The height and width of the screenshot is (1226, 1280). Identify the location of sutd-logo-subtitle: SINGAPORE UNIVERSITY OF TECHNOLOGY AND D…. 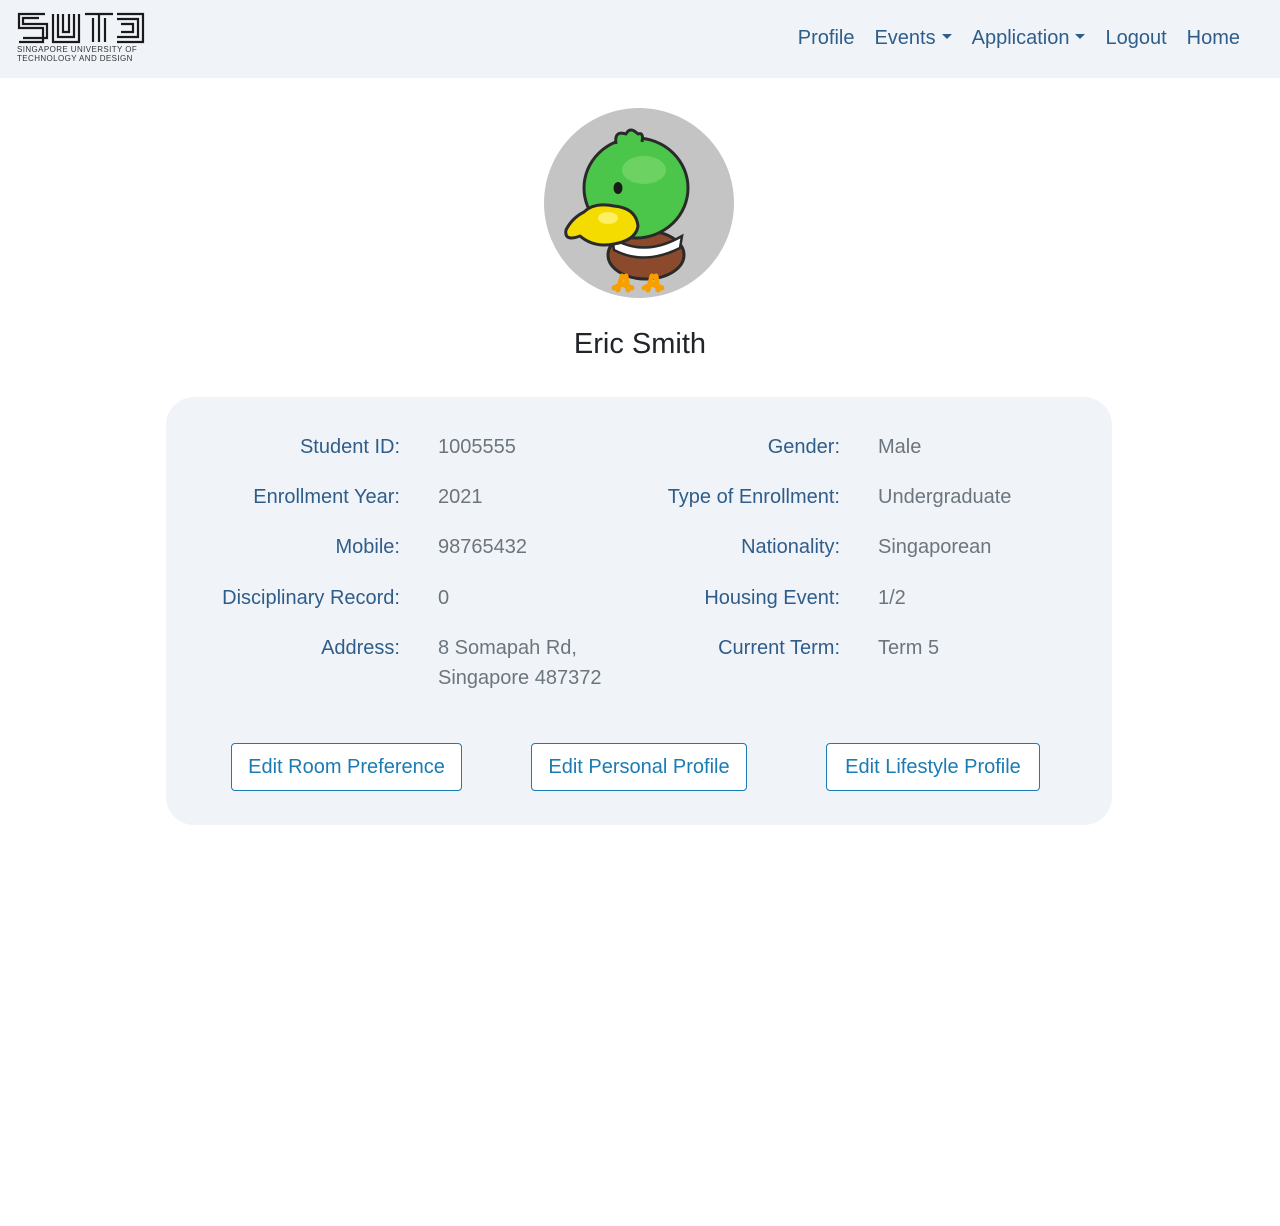
(77, 54).